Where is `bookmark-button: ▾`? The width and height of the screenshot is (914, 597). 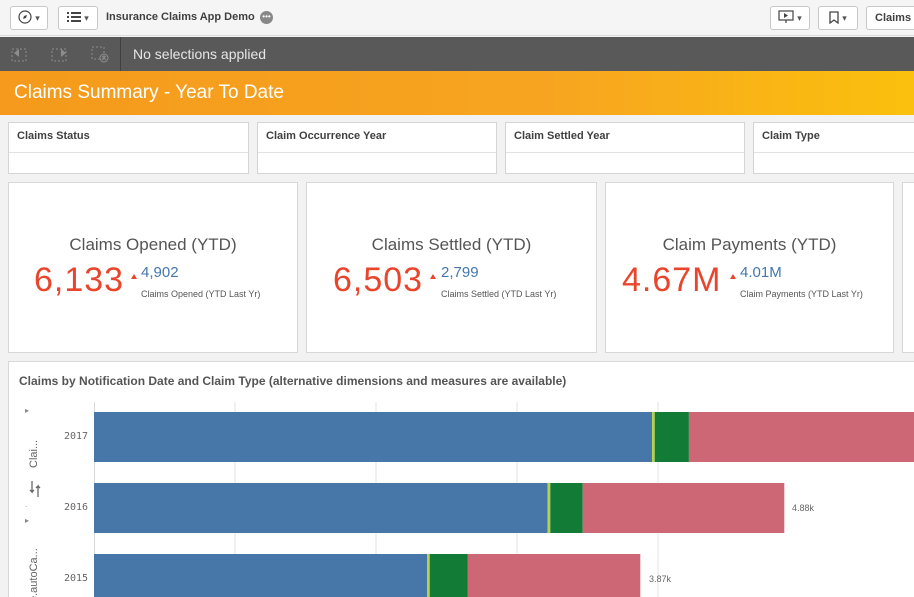
bookmark-button: ▾ is located at coordinates (838, 18).